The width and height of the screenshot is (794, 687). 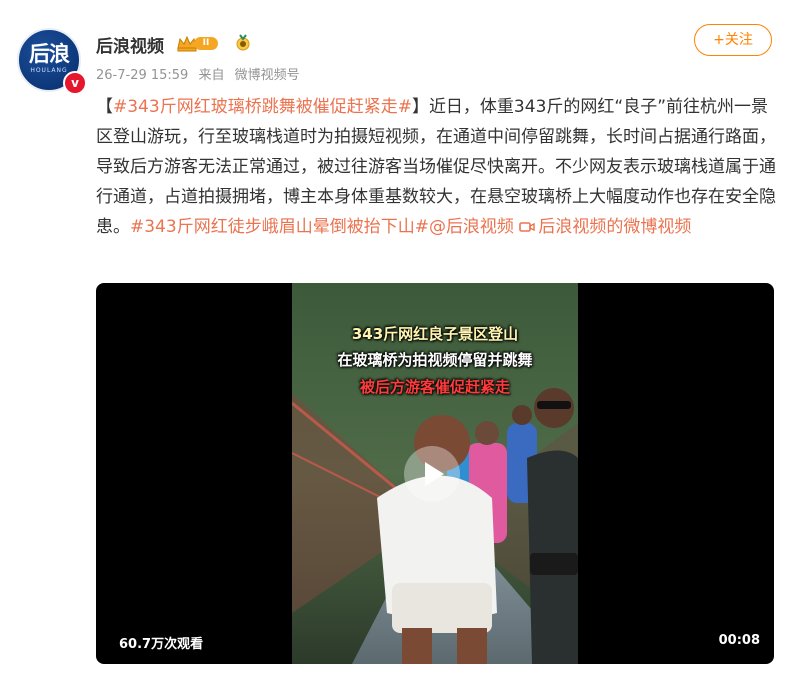 What do you see at coordinates (104, 107) in the screenshot?
I see `bracket-open: 【` at bounding box center [104, 107].